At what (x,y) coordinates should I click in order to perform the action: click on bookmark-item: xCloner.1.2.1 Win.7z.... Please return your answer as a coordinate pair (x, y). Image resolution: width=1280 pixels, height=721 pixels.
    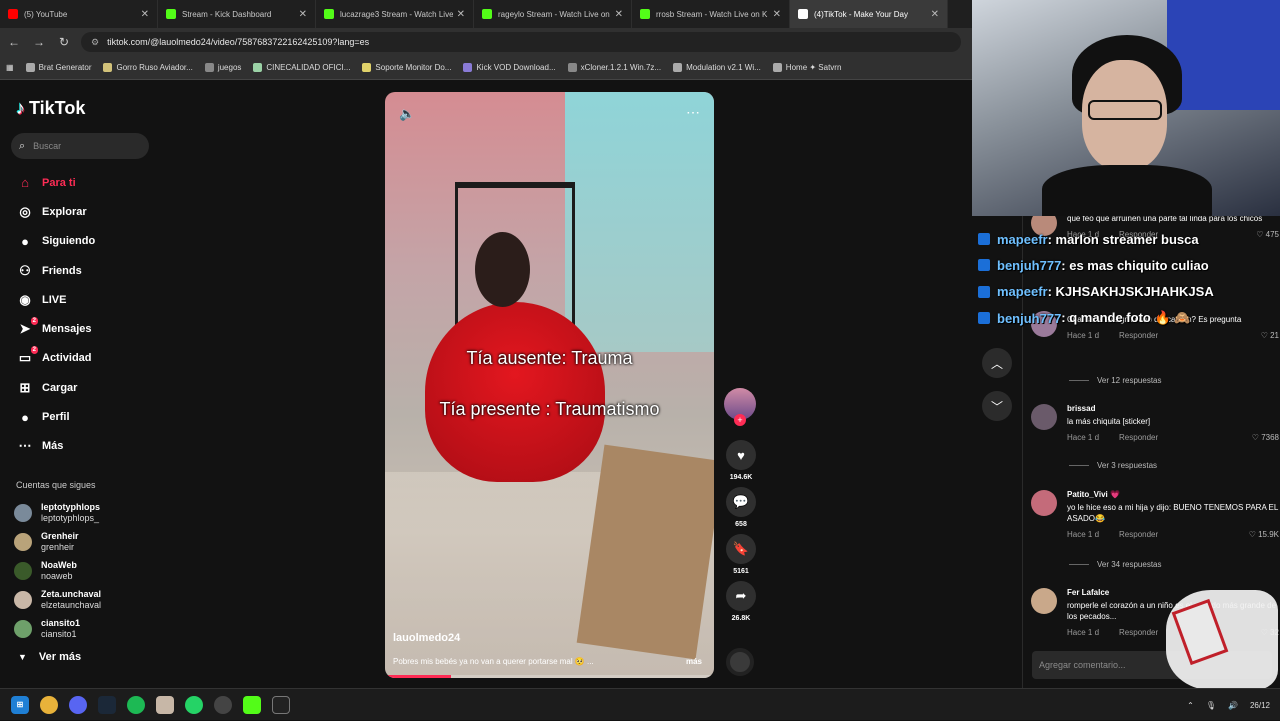
    Looking at the image, I should click on (614, 67).